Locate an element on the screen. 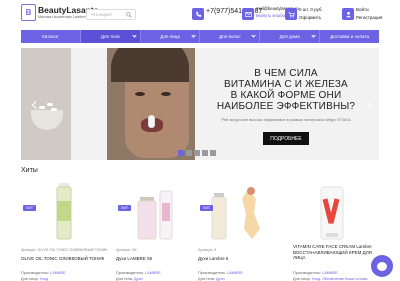  slider-dots is located at coordinates (197, 153).